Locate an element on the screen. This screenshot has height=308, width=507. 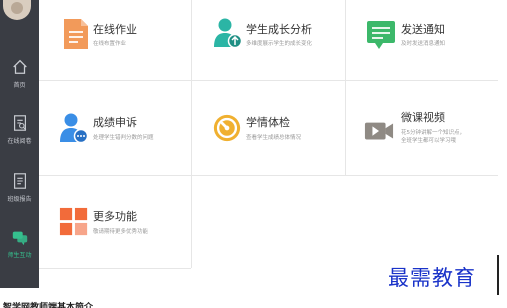
tile-title: 学情体检 is located at coordinates (268, 122).